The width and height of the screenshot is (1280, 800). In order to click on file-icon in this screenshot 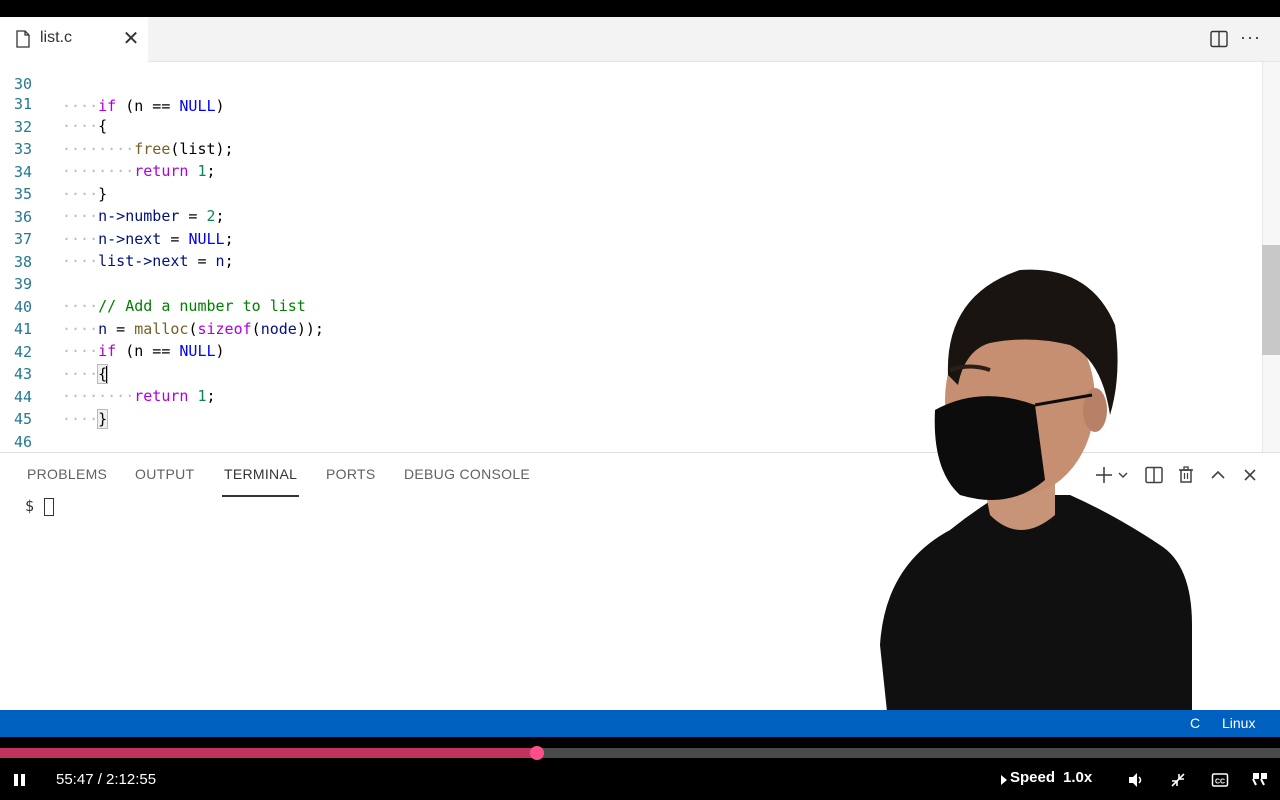, I will do `click(23, 39)`.